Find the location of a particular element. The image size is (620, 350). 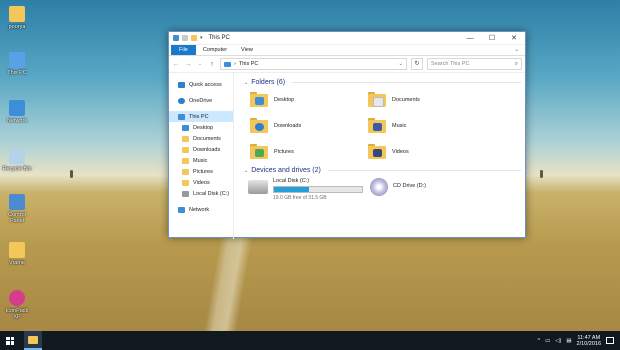

search-input: Search This PC ⌕ is located at coordinates (474, 64).